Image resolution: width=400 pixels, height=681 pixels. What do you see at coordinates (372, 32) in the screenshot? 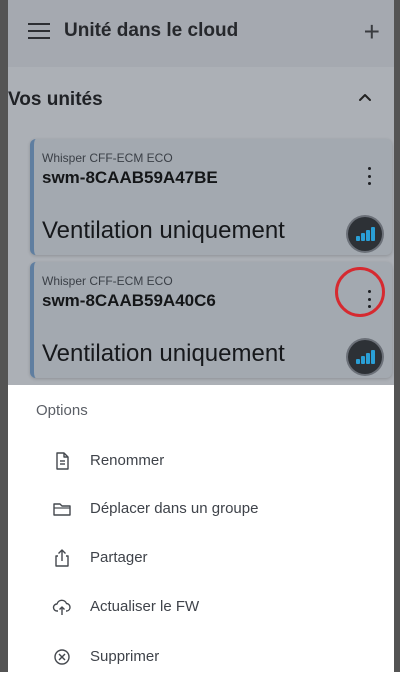
I see `plus-icon: +` at bounding box center [372, 32].